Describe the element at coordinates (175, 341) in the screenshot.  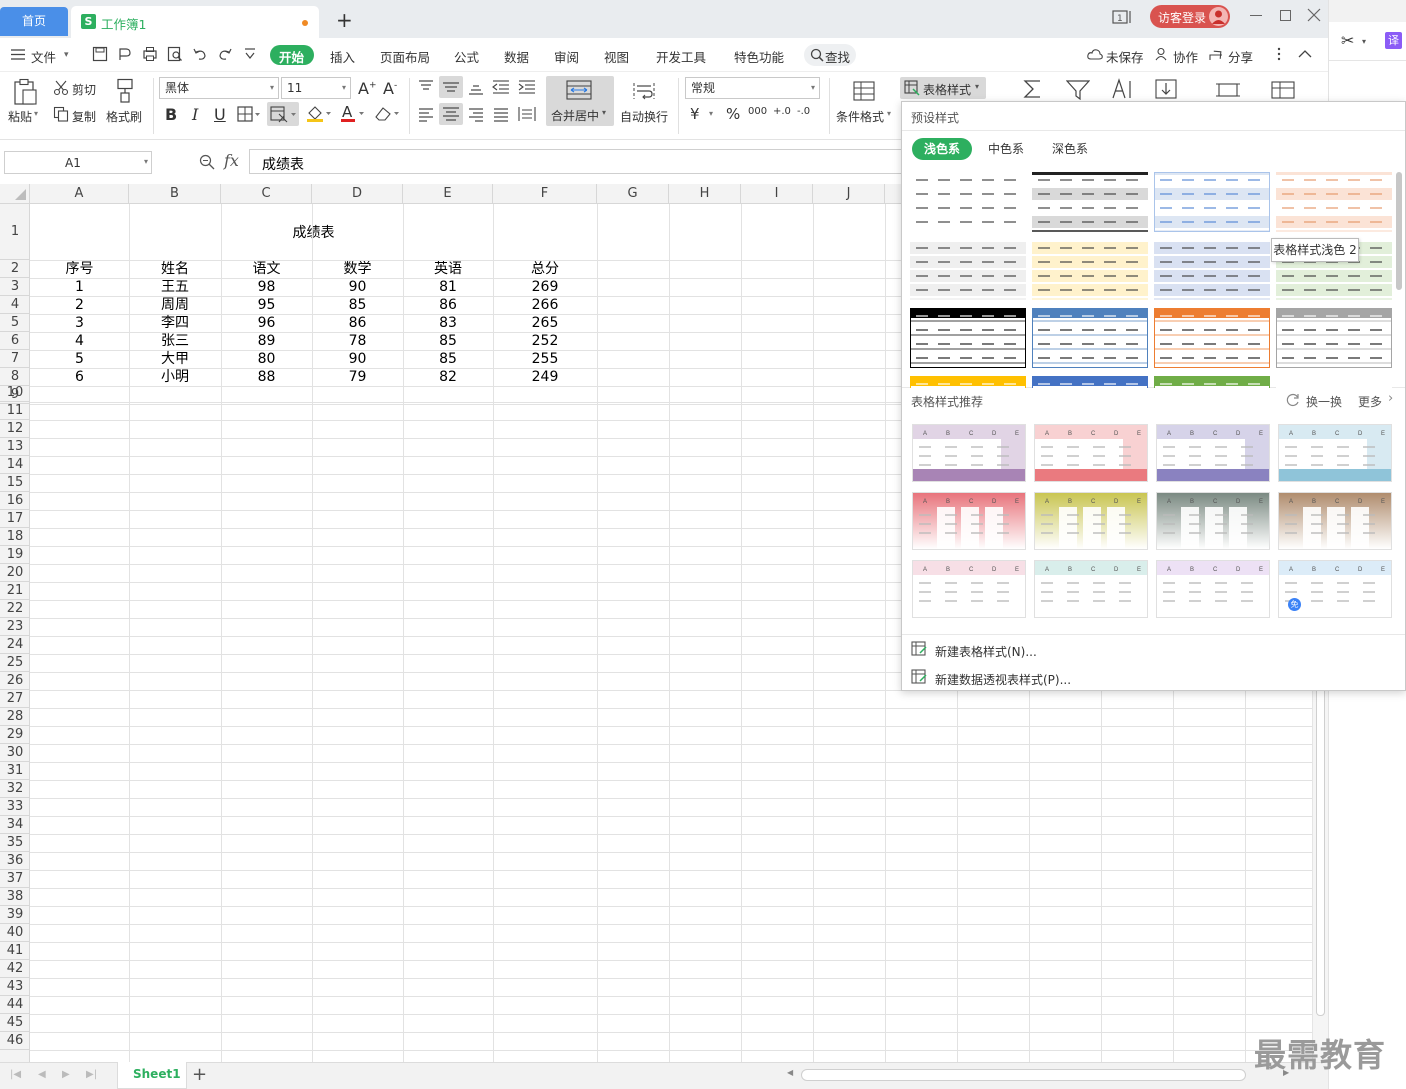
I see `cell-name: 张三` at that location.